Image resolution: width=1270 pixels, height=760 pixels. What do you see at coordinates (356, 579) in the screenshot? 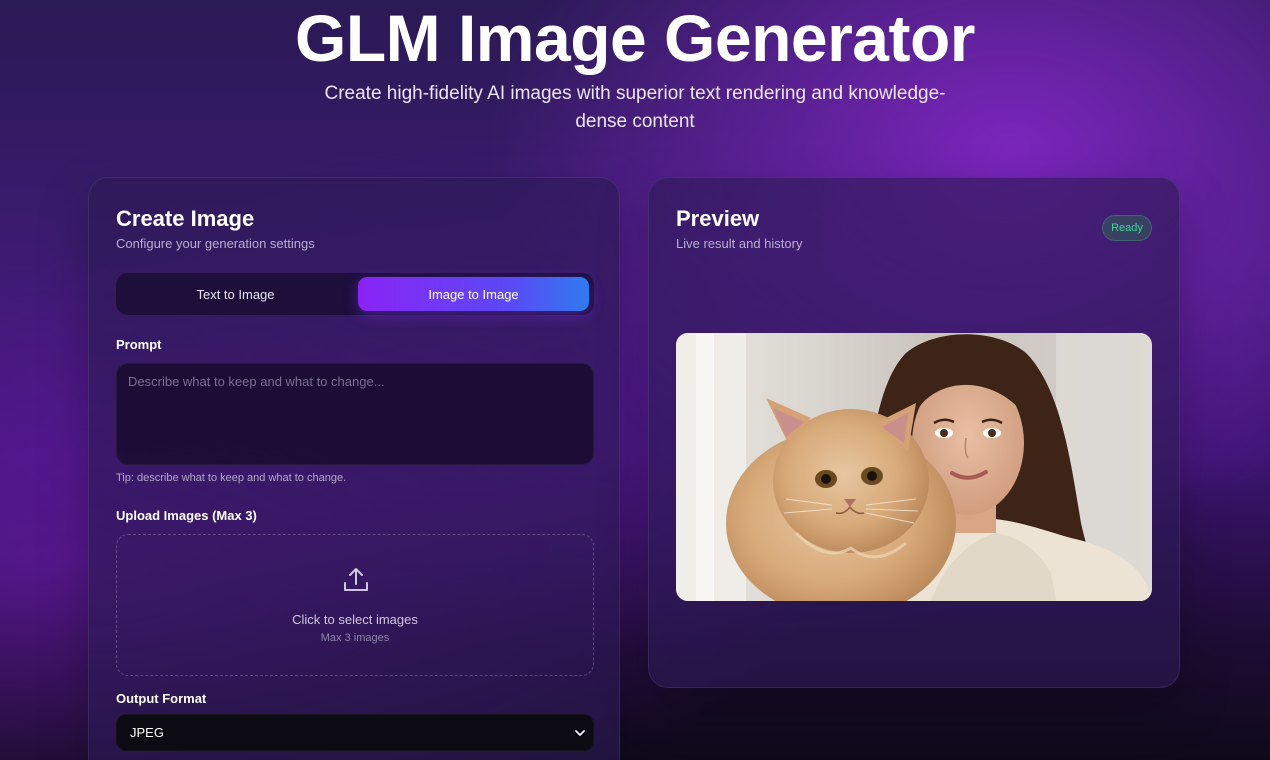
I see `upload-icon` at bounding box center [356, 579].